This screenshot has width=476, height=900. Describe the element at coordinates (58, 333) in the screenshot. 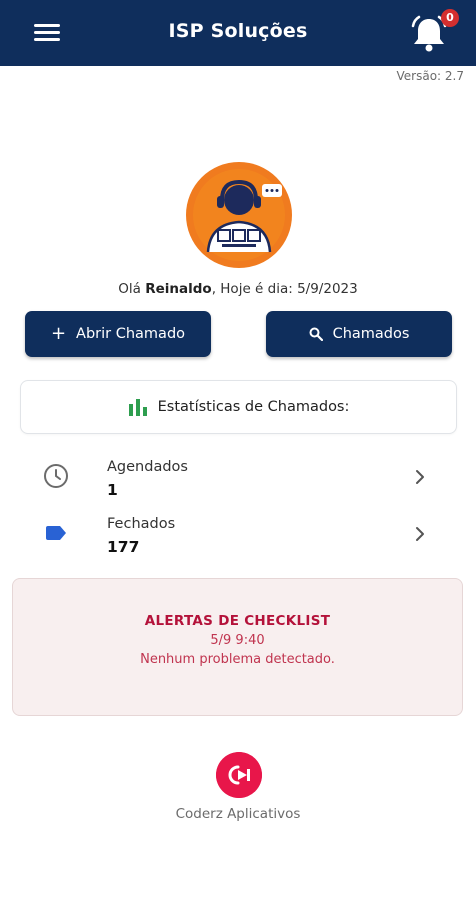

I see `plus-icon: +` at that location.